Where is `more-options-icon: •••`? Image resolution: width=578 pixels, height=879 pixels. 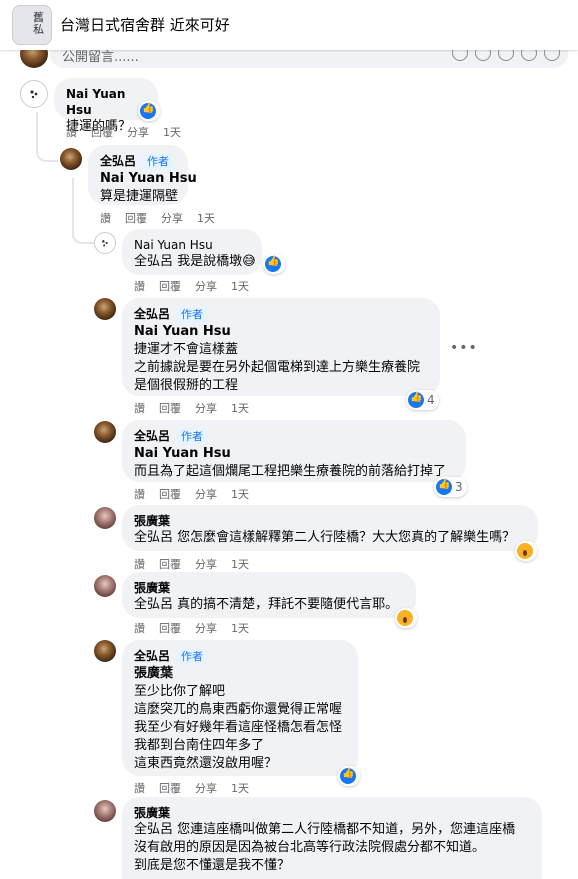 more-options-icon: ••• is located at coordinates (464, 348).